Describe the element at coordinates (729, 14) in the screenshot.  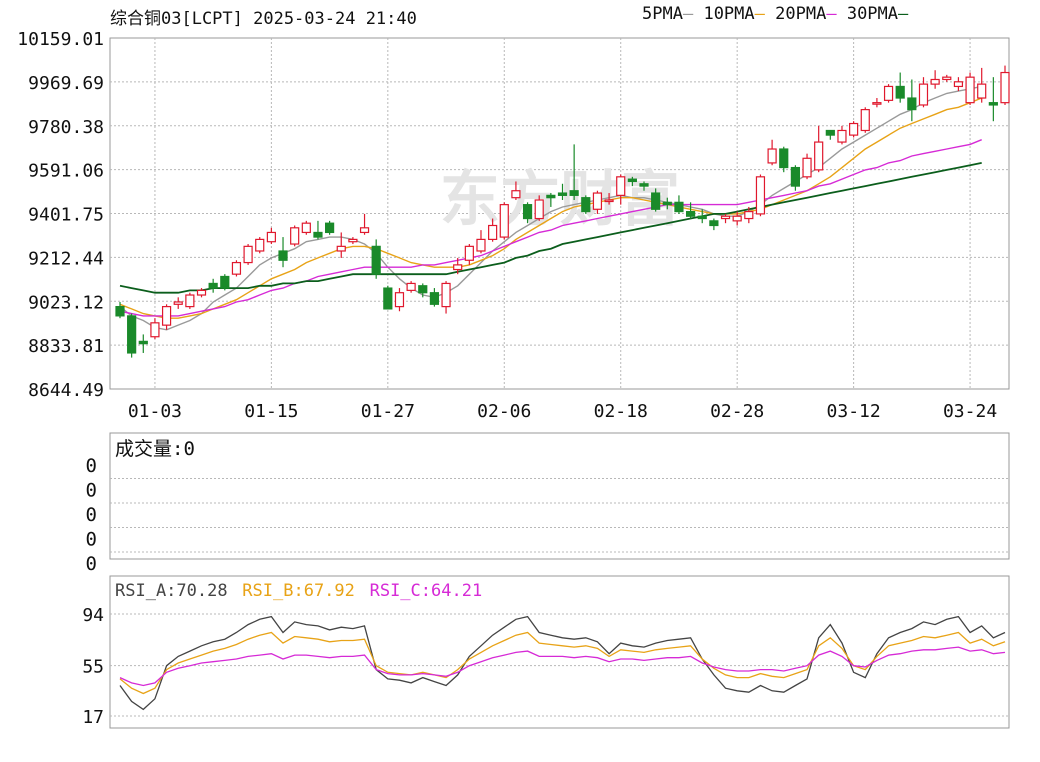
I see `legend-10pma: 10PMA` at that location.